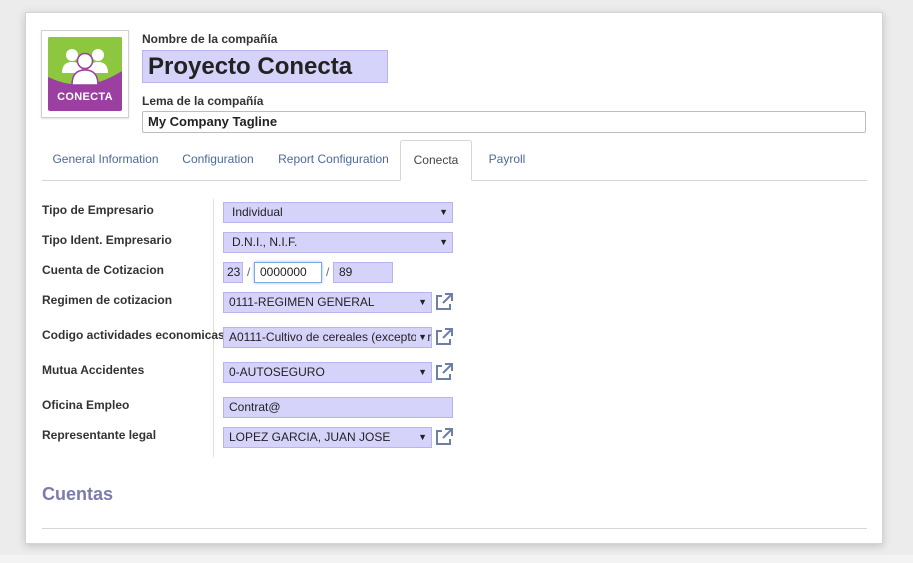 The width and height of the screenshot is (913, 563). I want to click on tipo-empresario-label: Tipo de Empresario, so click(98, 210).